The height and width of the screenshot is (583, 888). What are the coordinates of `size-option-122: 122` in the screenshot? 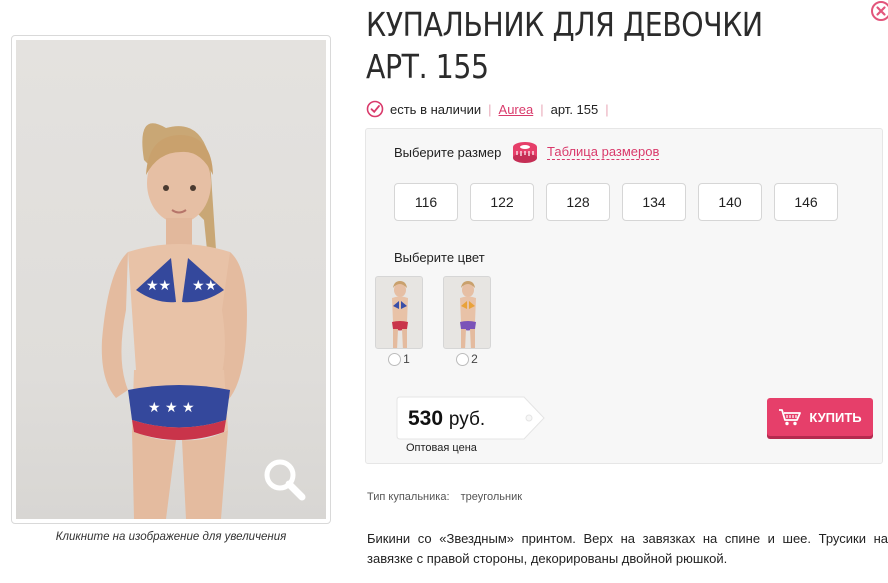 It's located at (502, 202).